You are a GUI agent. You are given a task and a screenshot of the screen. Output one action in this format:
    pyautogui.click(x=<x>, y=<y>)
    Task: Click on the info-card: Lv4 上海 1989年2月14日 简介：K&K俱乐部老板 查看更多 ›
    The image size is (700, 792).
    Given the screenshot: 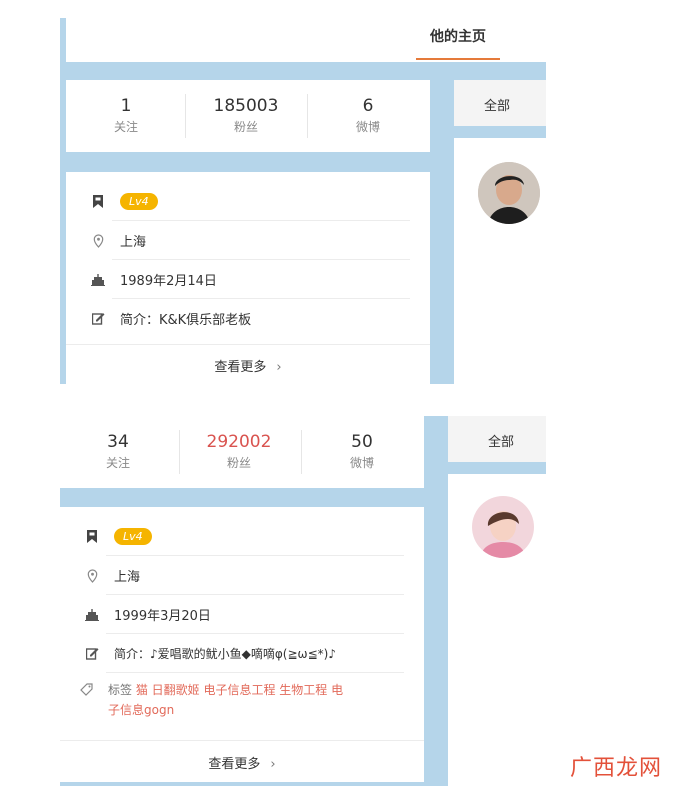 What is the action you would take?
    pyautogui.click(x=248, y=278)
    